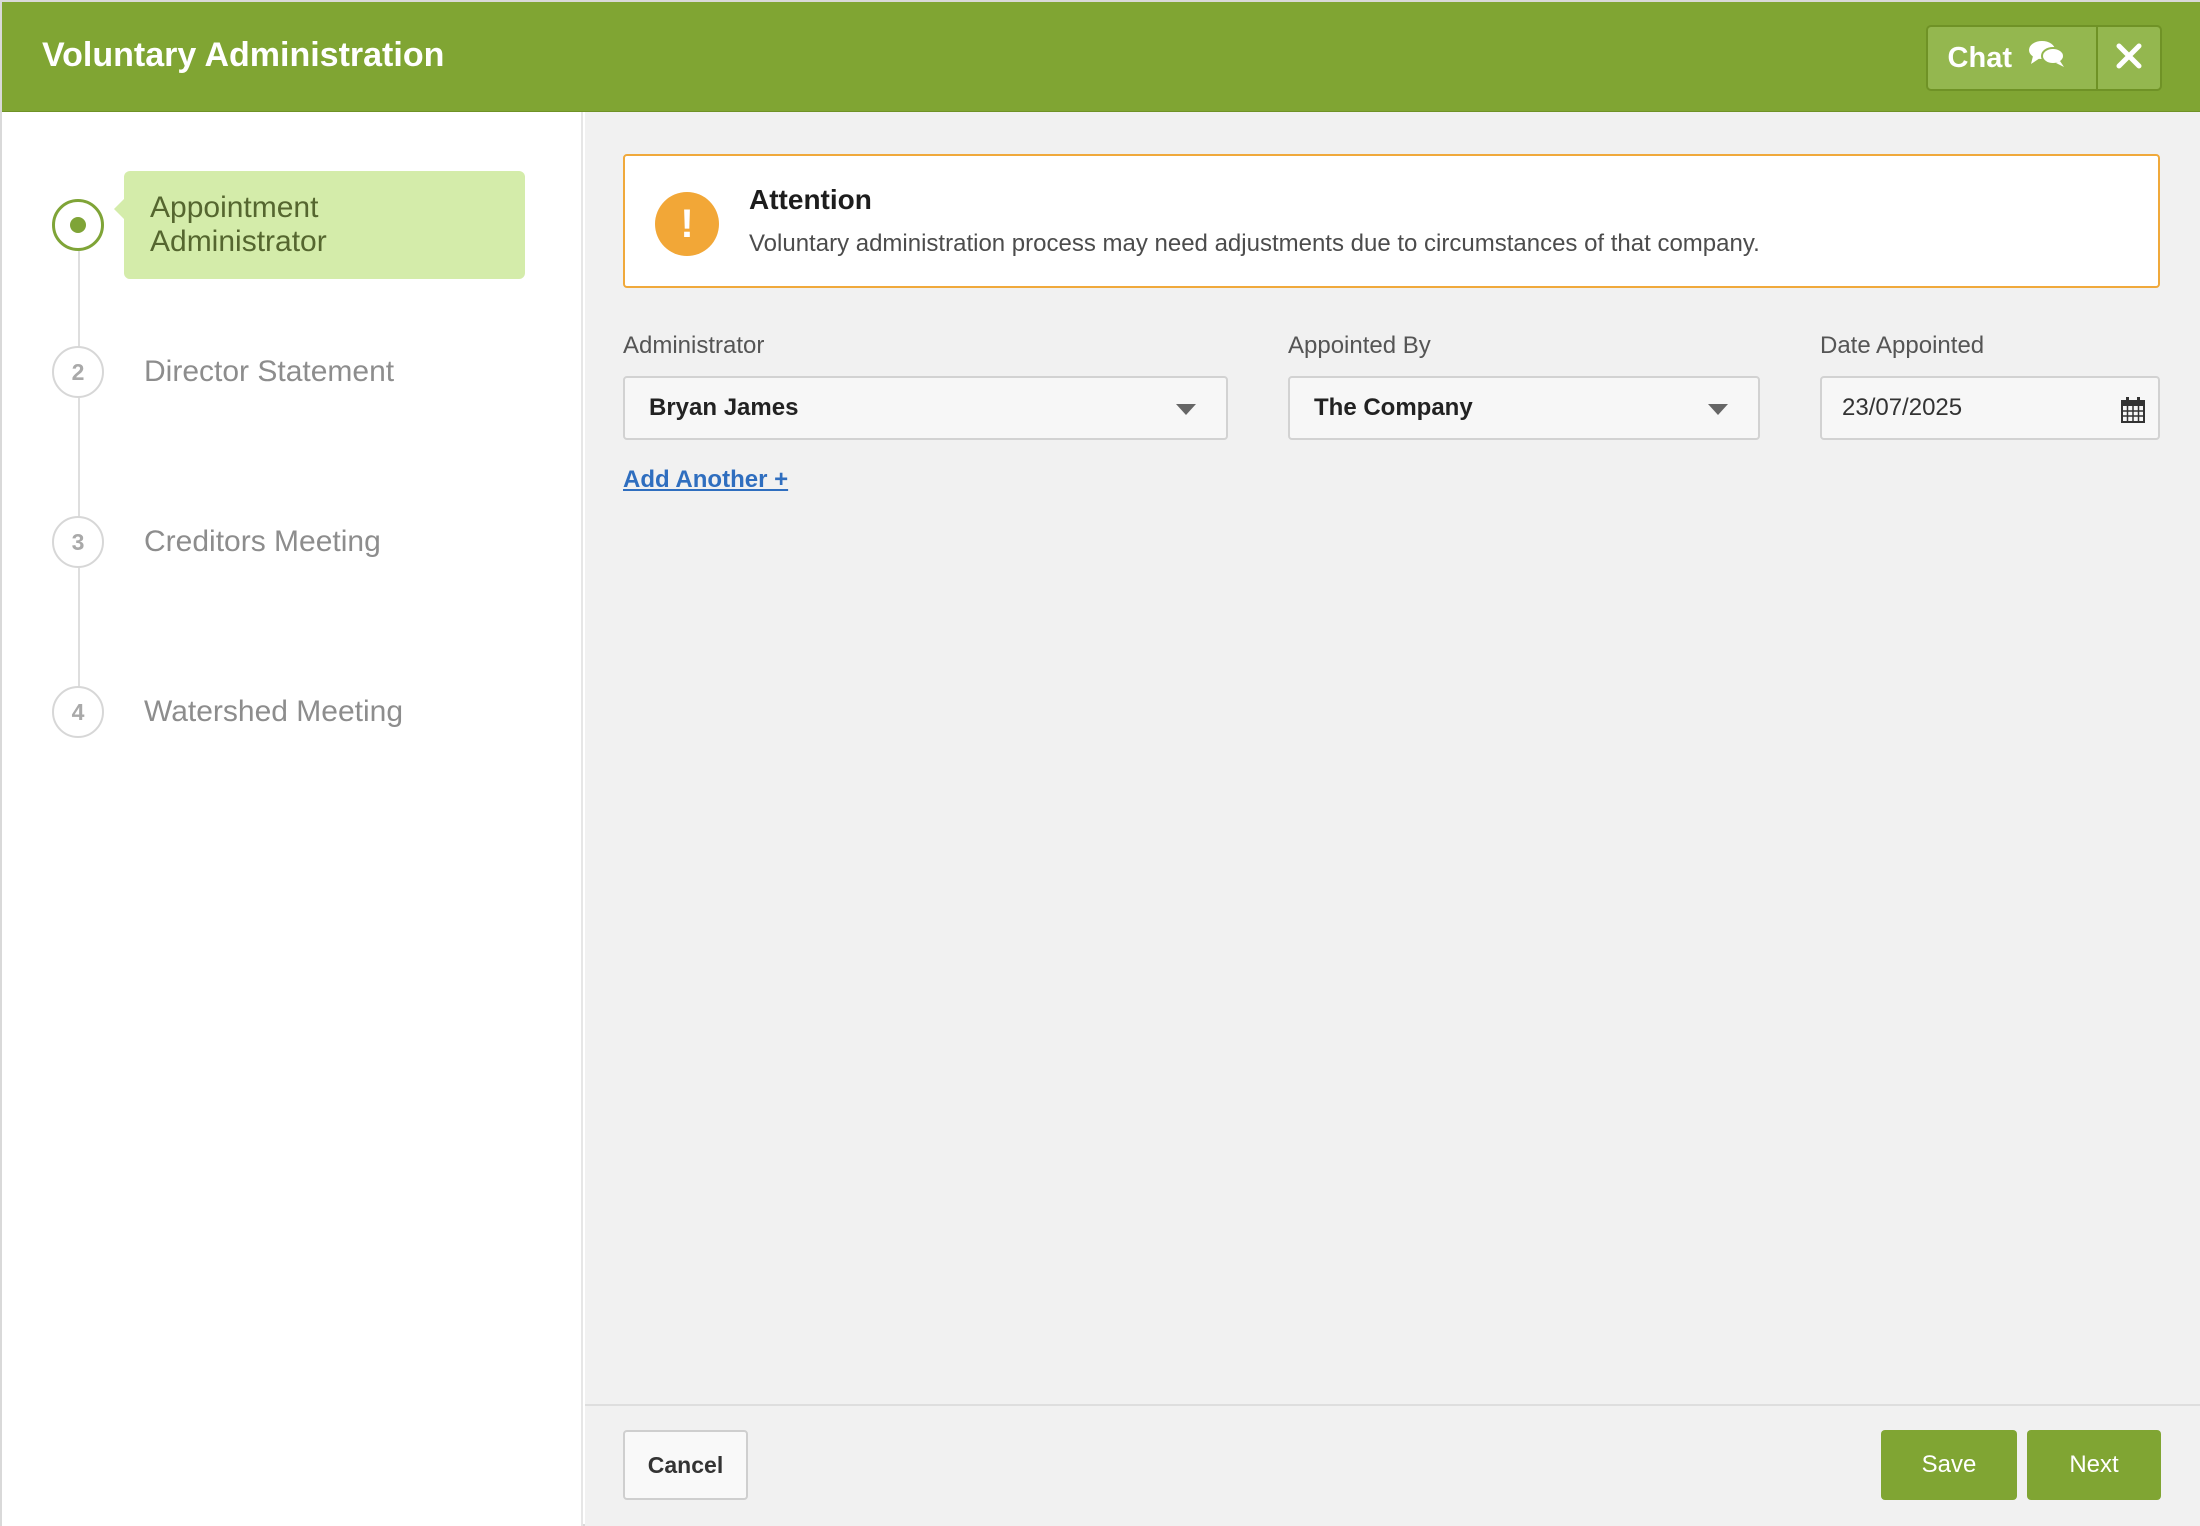  Describe the element at coordinates (262, 541) in the screenshot. I see `step-label: Creditors Meeting` at that location.